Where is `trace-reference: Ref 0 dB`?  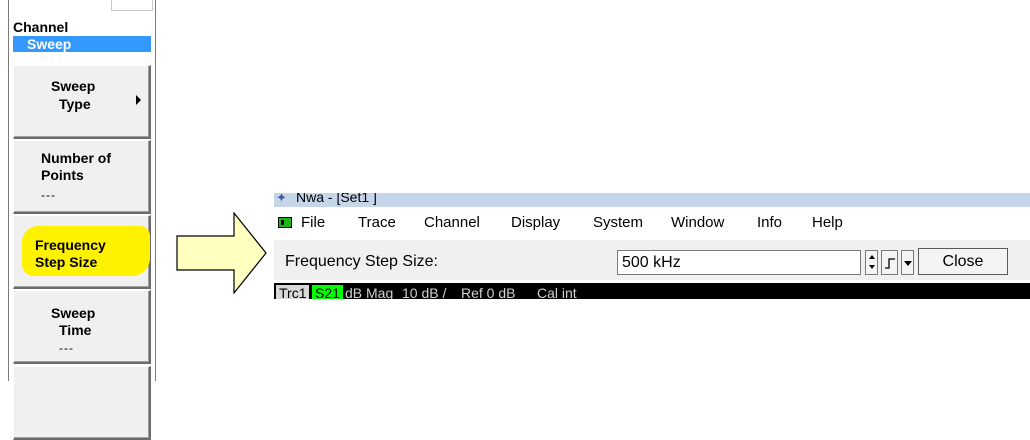 trace-reference: Ref 0 dB is located at coordinates (488, 292).